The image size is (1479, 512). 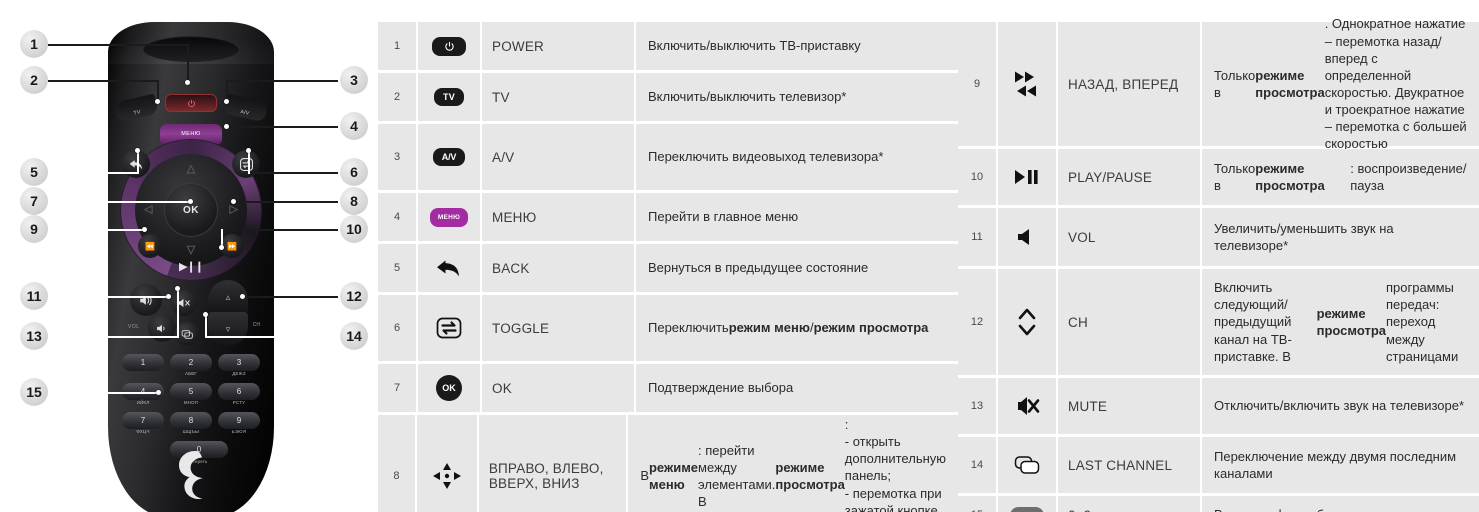 What do you see at coordinates (256, 325) in the screenshot?
I see `remote-ch-label: CH` at bounding box center [256, 325].